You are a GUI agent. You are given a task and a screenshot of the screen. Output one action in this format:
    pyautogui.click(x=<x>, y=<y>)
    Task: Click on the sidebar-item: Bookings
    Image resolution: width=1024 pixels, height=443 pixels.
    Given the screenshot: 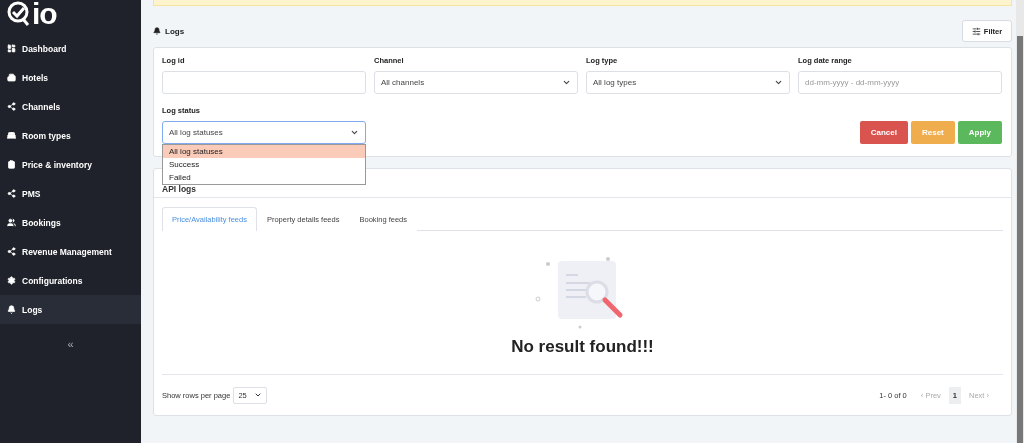 What is the action you would take?
    pyautogui.click(x=70, y=222)
    